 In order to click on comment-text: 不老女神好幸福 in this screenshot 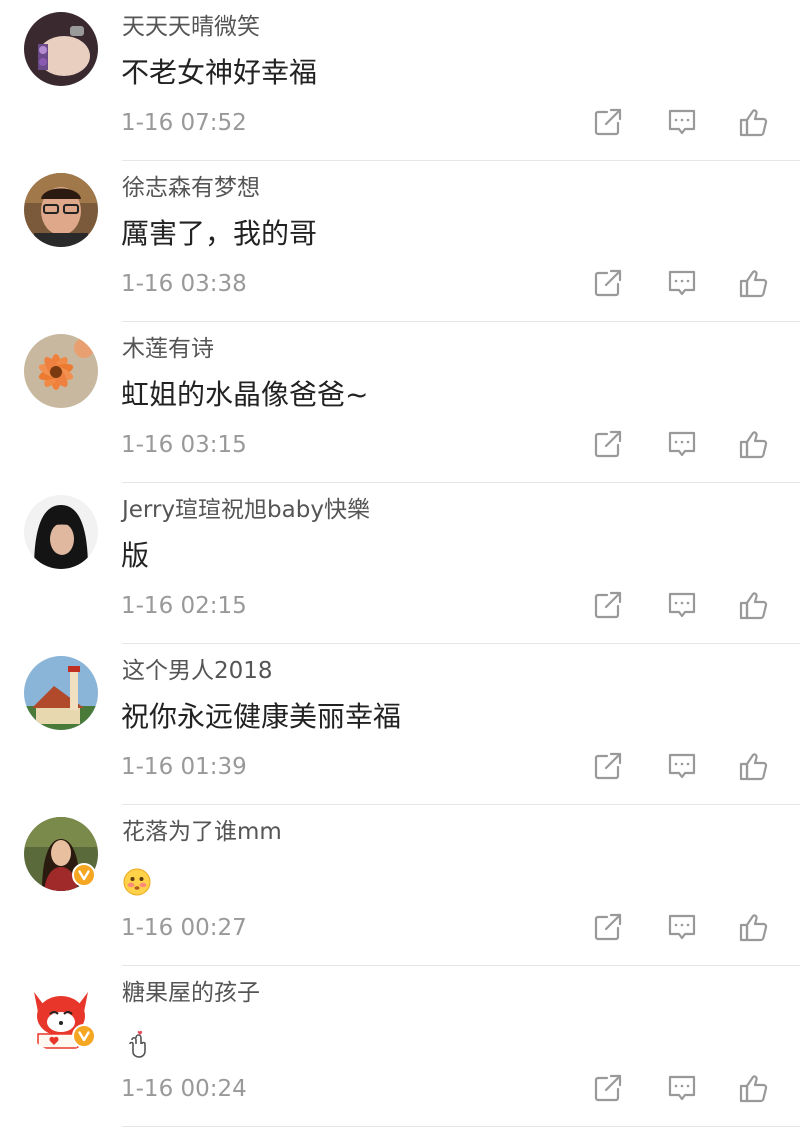, I will do `click(219, 72)`.